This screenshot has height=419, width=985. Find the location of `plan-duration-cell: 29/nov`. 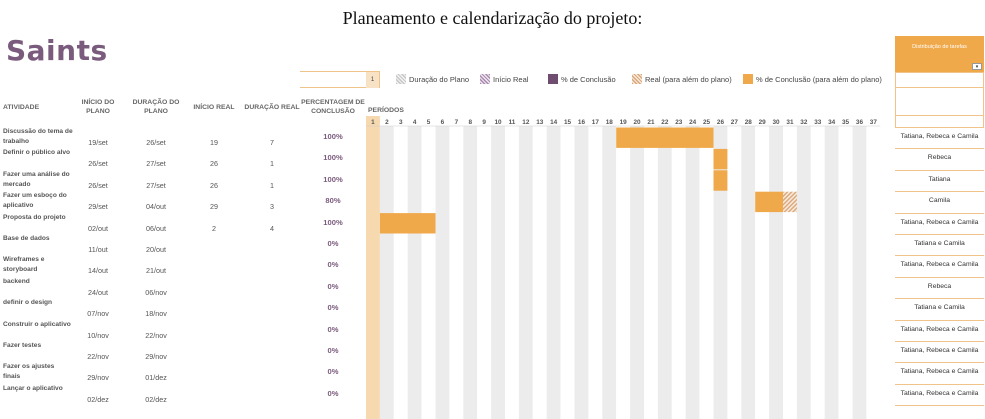

plan-duration-cell: 29/nov is located at coordinates (156, 356).